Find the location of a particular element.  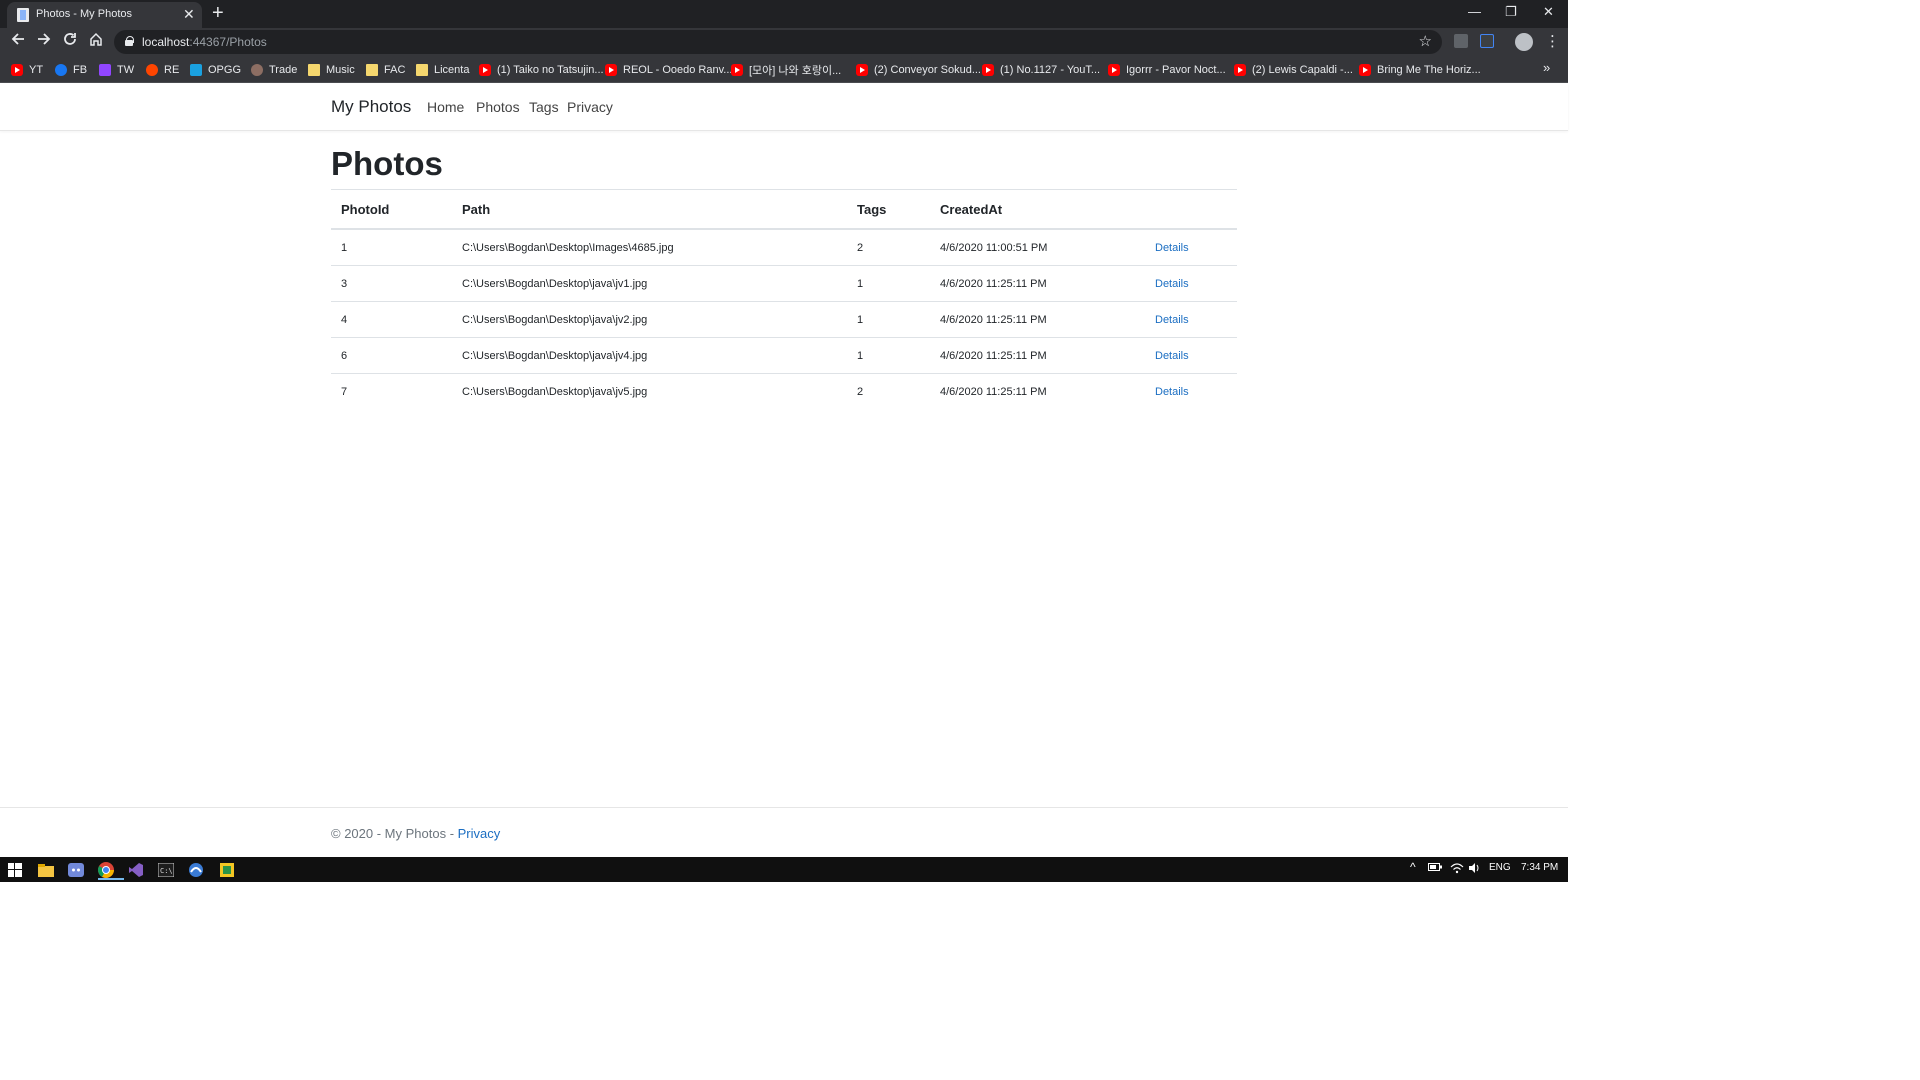

volume-icon is located at coordinates (1475, 869).